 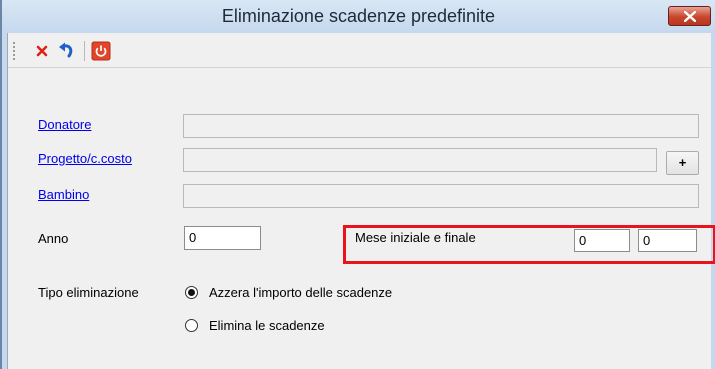 What do you see at coordinates (441, 126) in the screenshot?
I see `donatore-field` at bounding box center [441, 126].